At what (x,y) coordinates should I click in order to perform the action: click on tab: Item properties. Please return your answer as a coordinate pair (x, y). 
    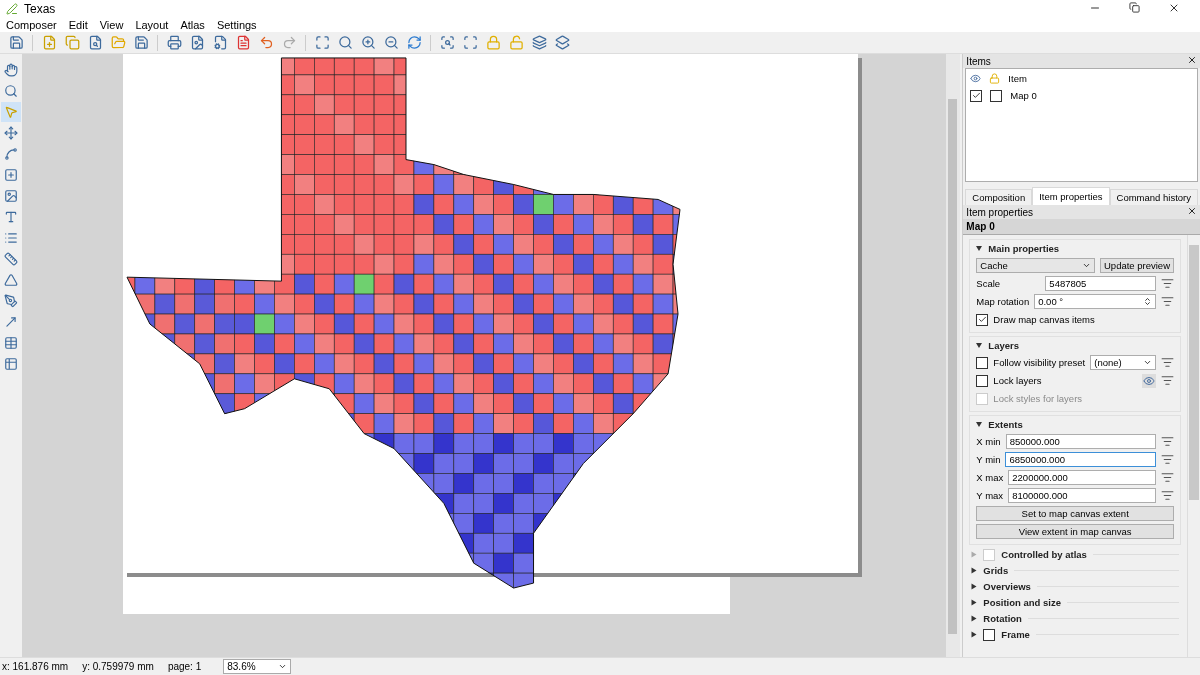
    Looking at the image, I should click on (1071, 196).